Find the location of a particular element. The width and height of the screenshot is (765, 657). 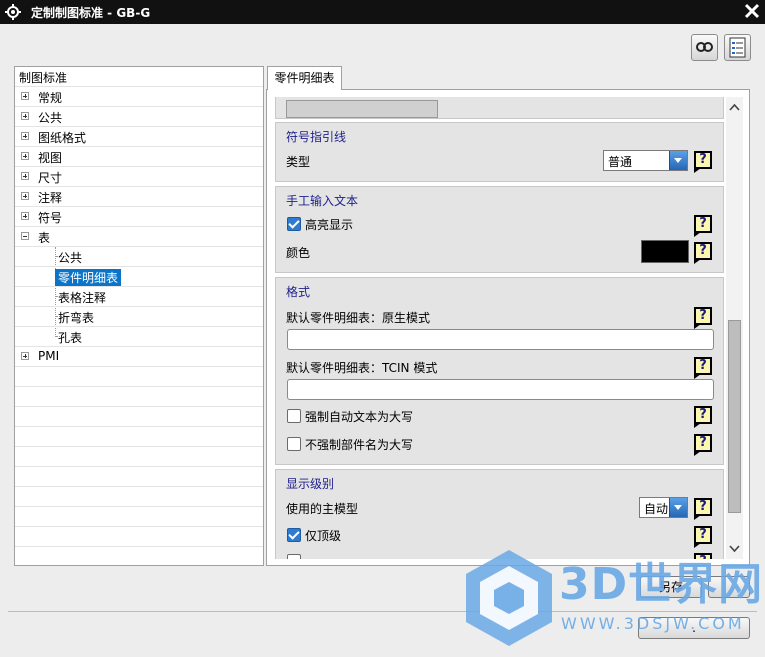

tree-item: PMI is located at coordinates (139, 357).